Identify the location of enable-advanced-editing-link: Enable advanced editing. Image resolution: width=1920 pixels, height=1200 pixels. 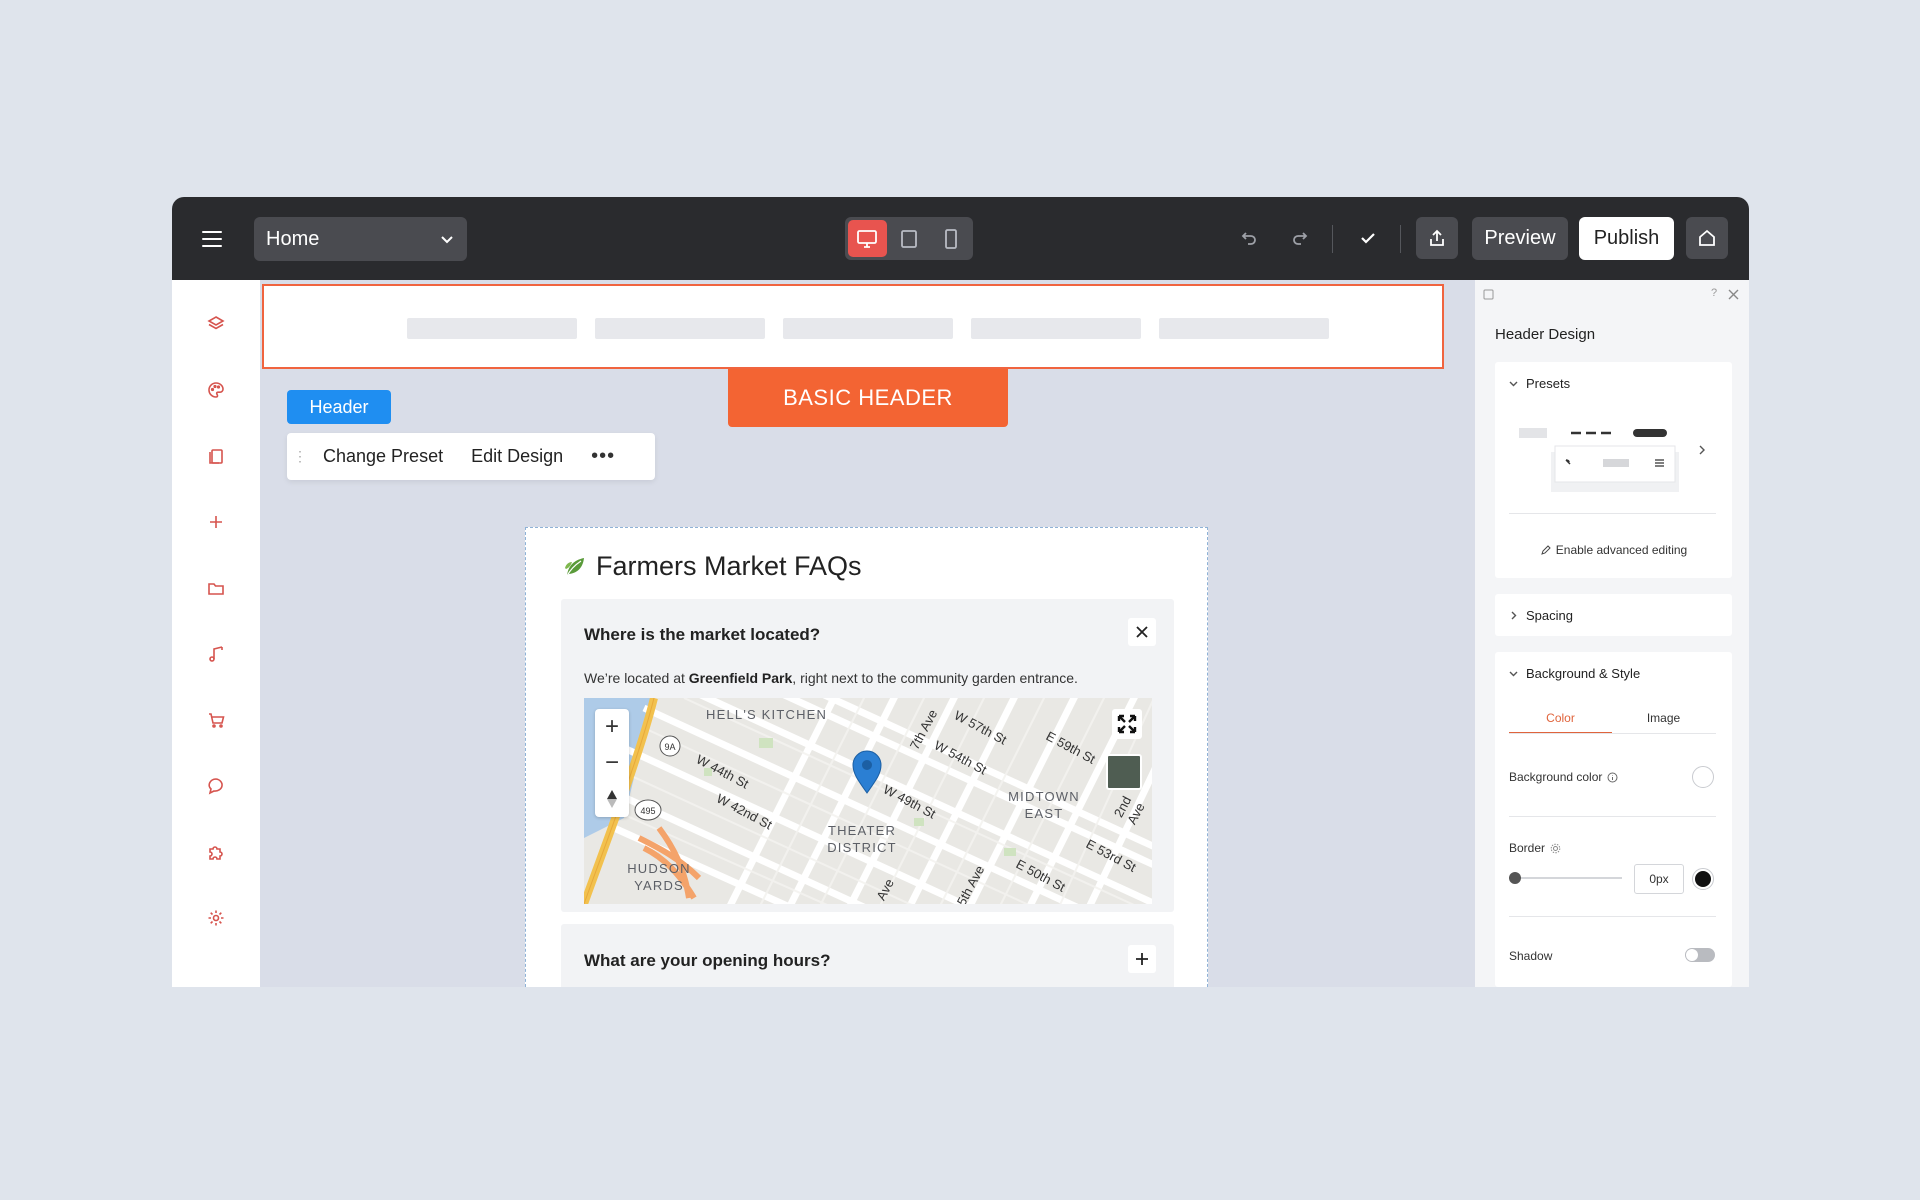
(1613, 550).